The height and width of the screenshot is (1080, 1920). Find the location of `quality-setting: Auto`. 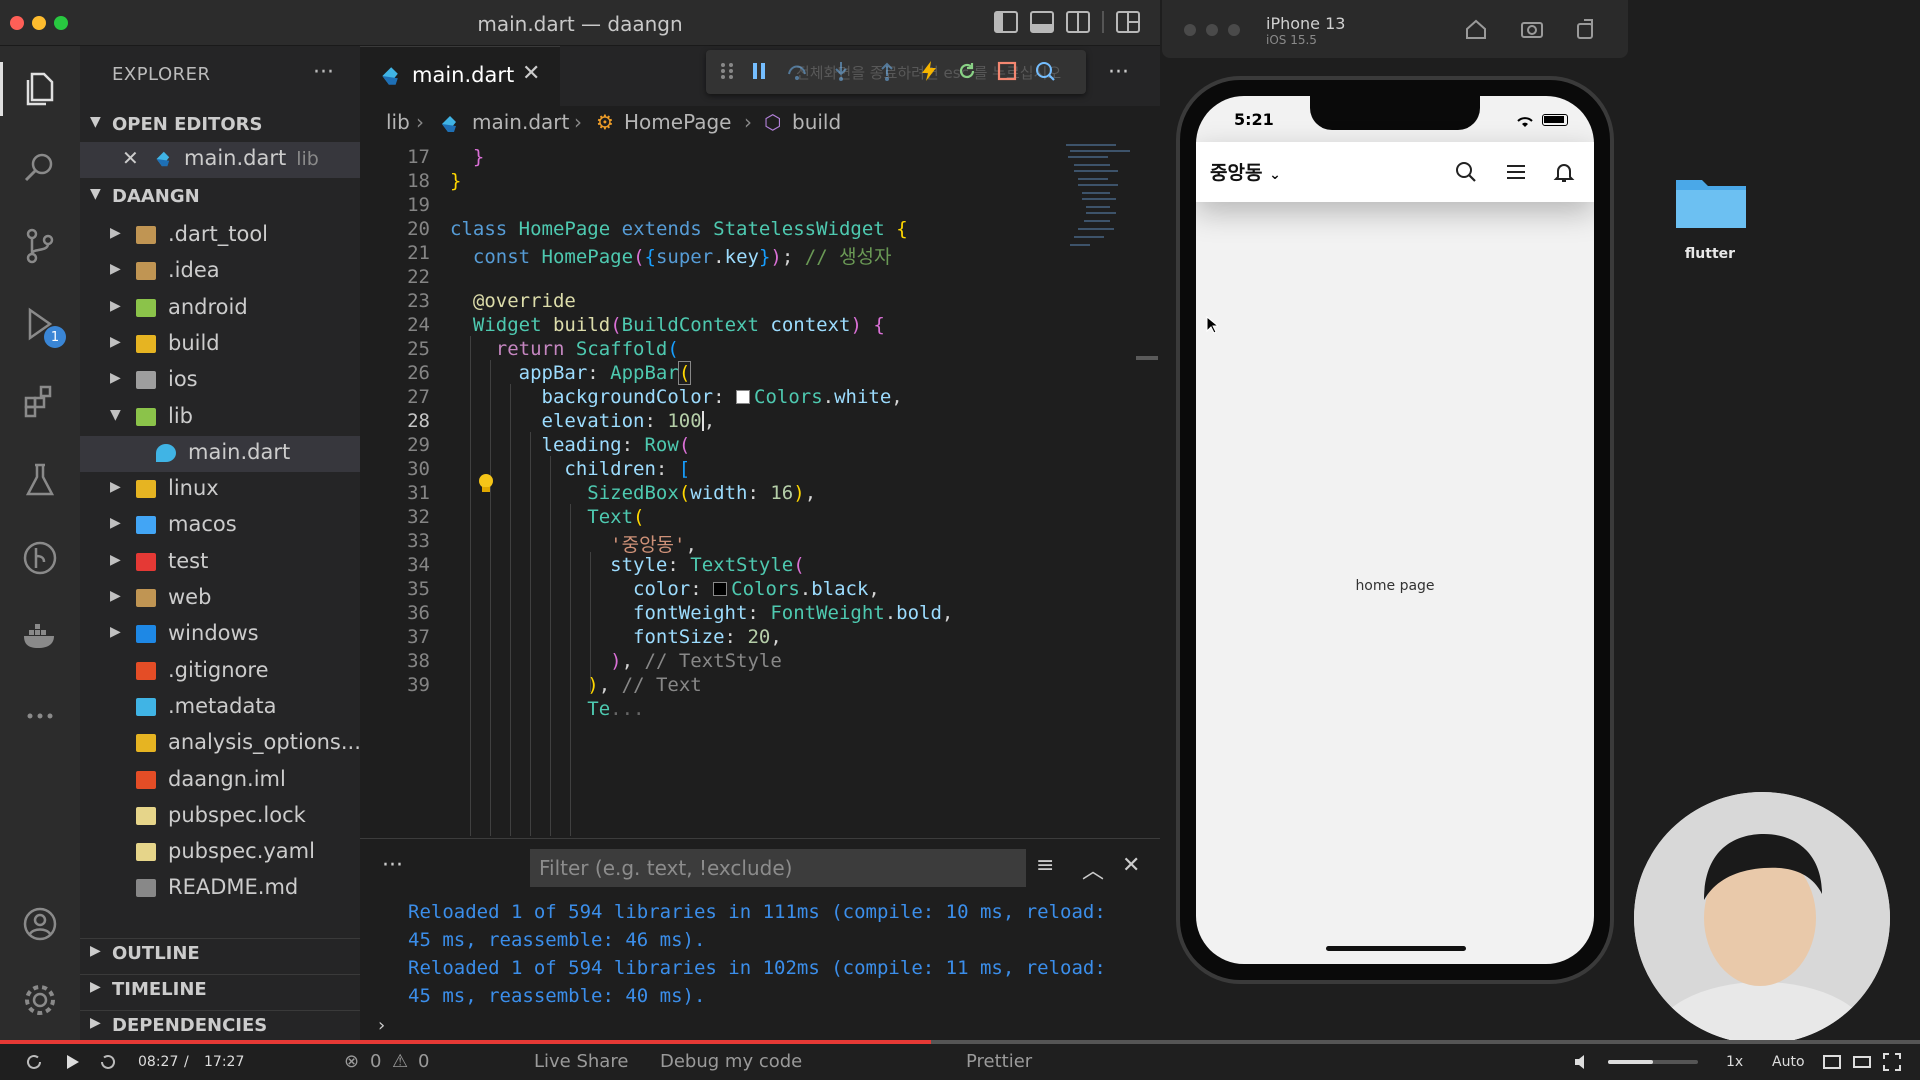

quality-setting: Auto is located at coordinates (1788, 1062).